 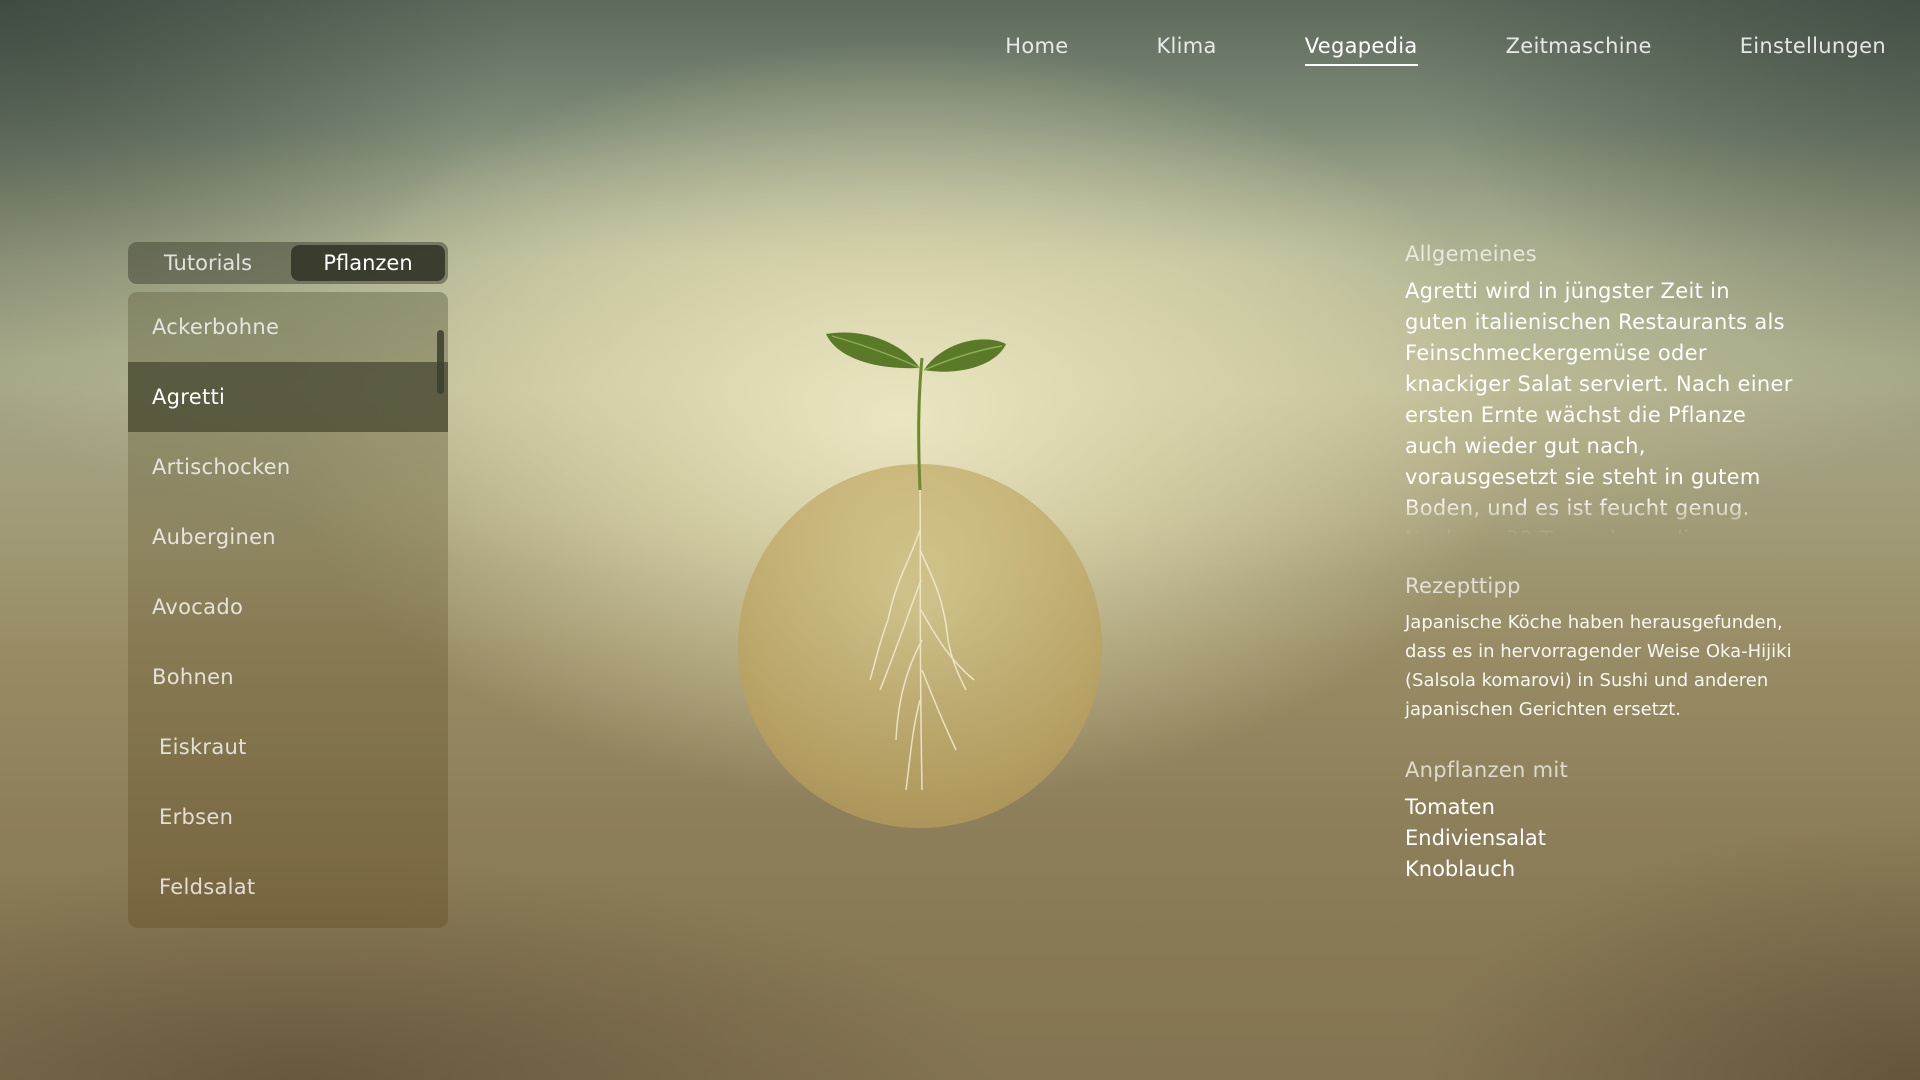 I want to click on list-item-feldsalat: Feldsalat, so click(x=288, y=887).